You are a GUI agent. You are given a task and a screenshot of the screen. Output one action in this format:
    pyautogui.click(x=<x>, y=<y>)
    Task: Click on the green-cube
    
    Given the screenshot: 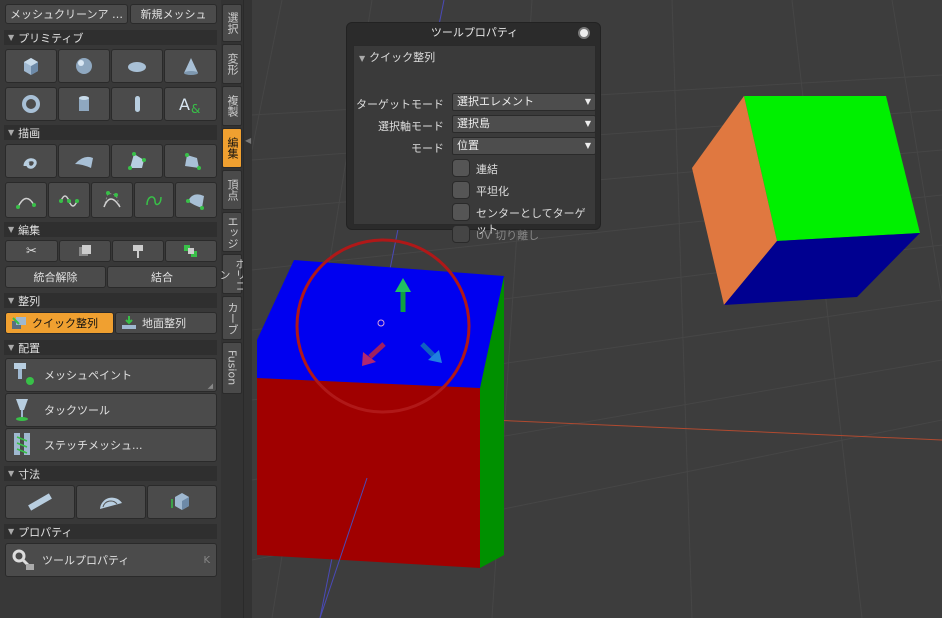 What is the action you would take?
    pyautogui.click(x=806, y=200)
    